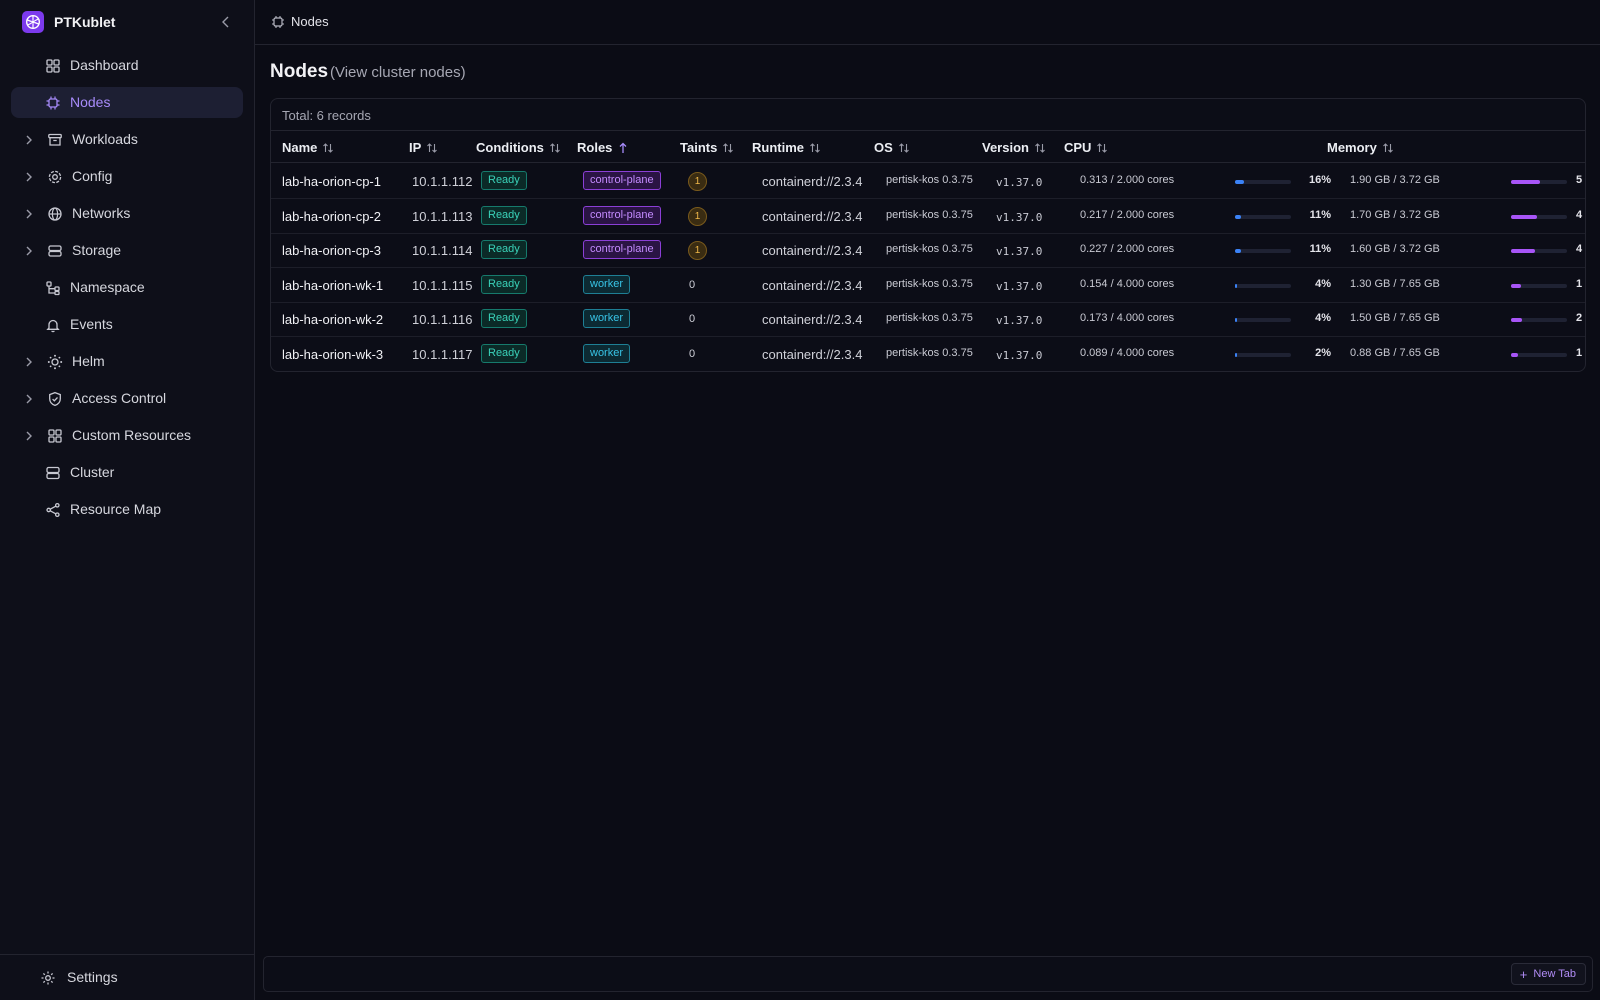 The width and height of the screenshot is (1600, 1000). I want to click on sidebar-item-networks: Networks, so click(127, 213).